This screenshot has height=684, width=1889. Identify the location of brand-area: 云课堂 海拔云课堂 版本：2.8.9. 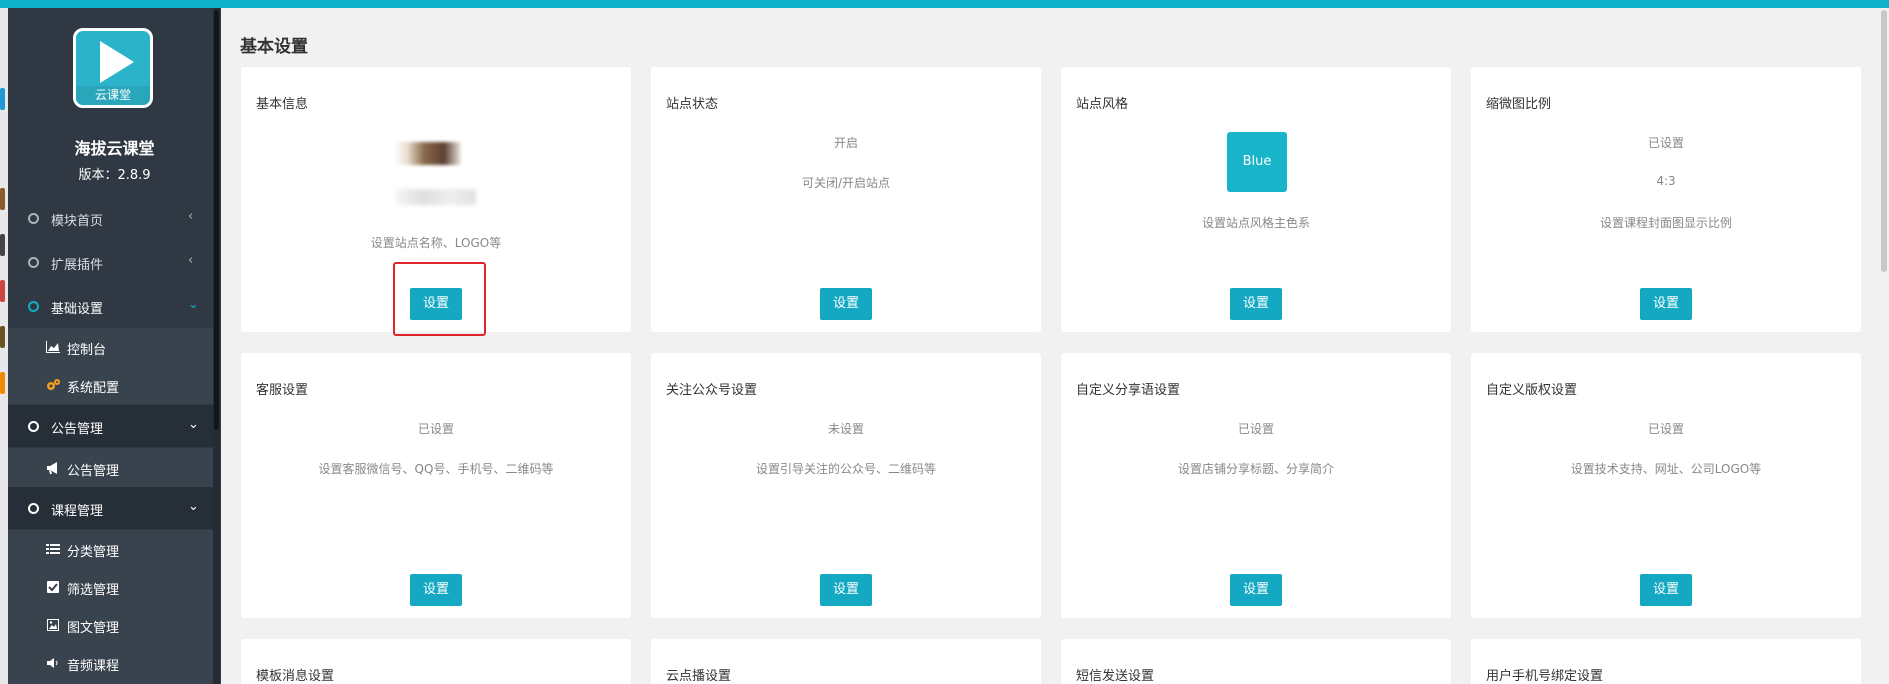
(114, 102).